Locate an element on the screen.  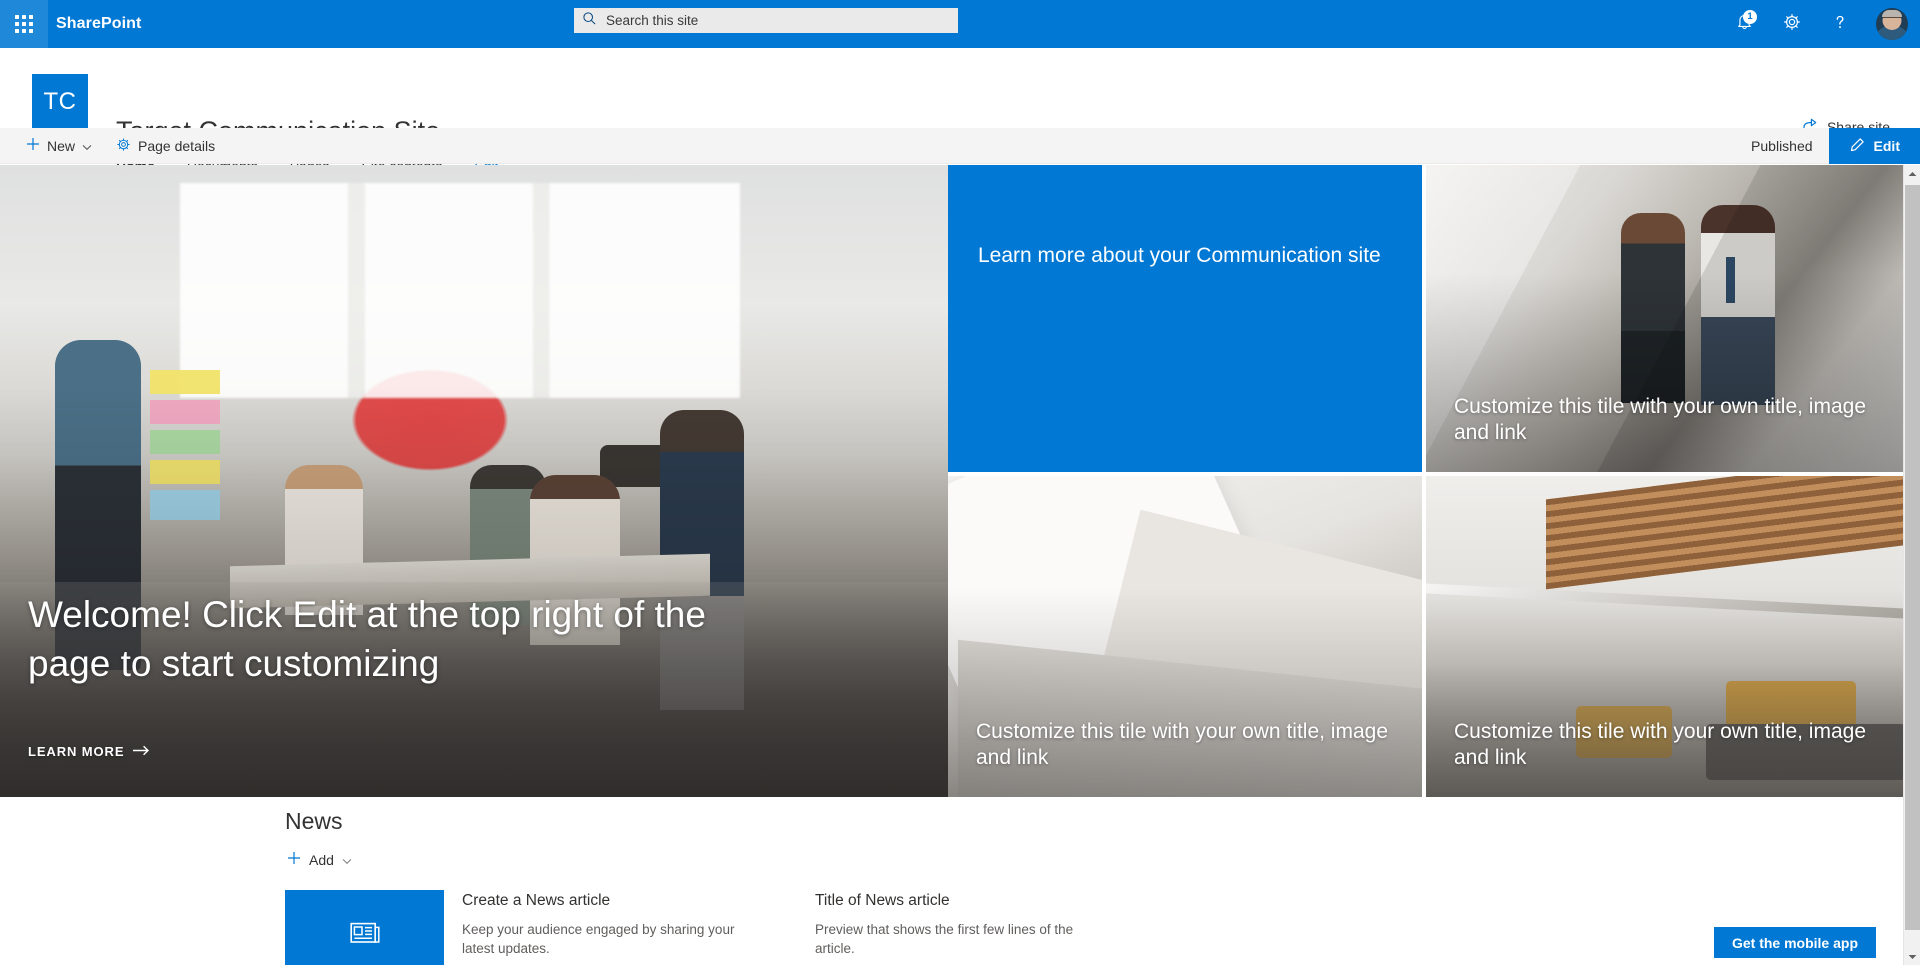
scroll-down-button is located at coordinates (1912, 956).